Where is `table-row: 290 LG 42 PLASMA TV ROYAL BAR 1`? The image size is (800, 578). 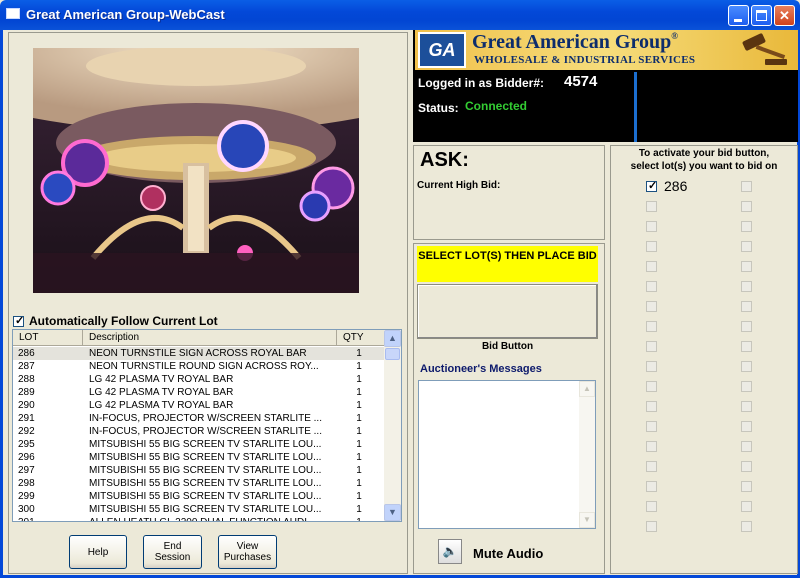
table-row: 290 LG 42 PLASMA TV ROYAL BAR 1 is located at coordinates (199, 405).